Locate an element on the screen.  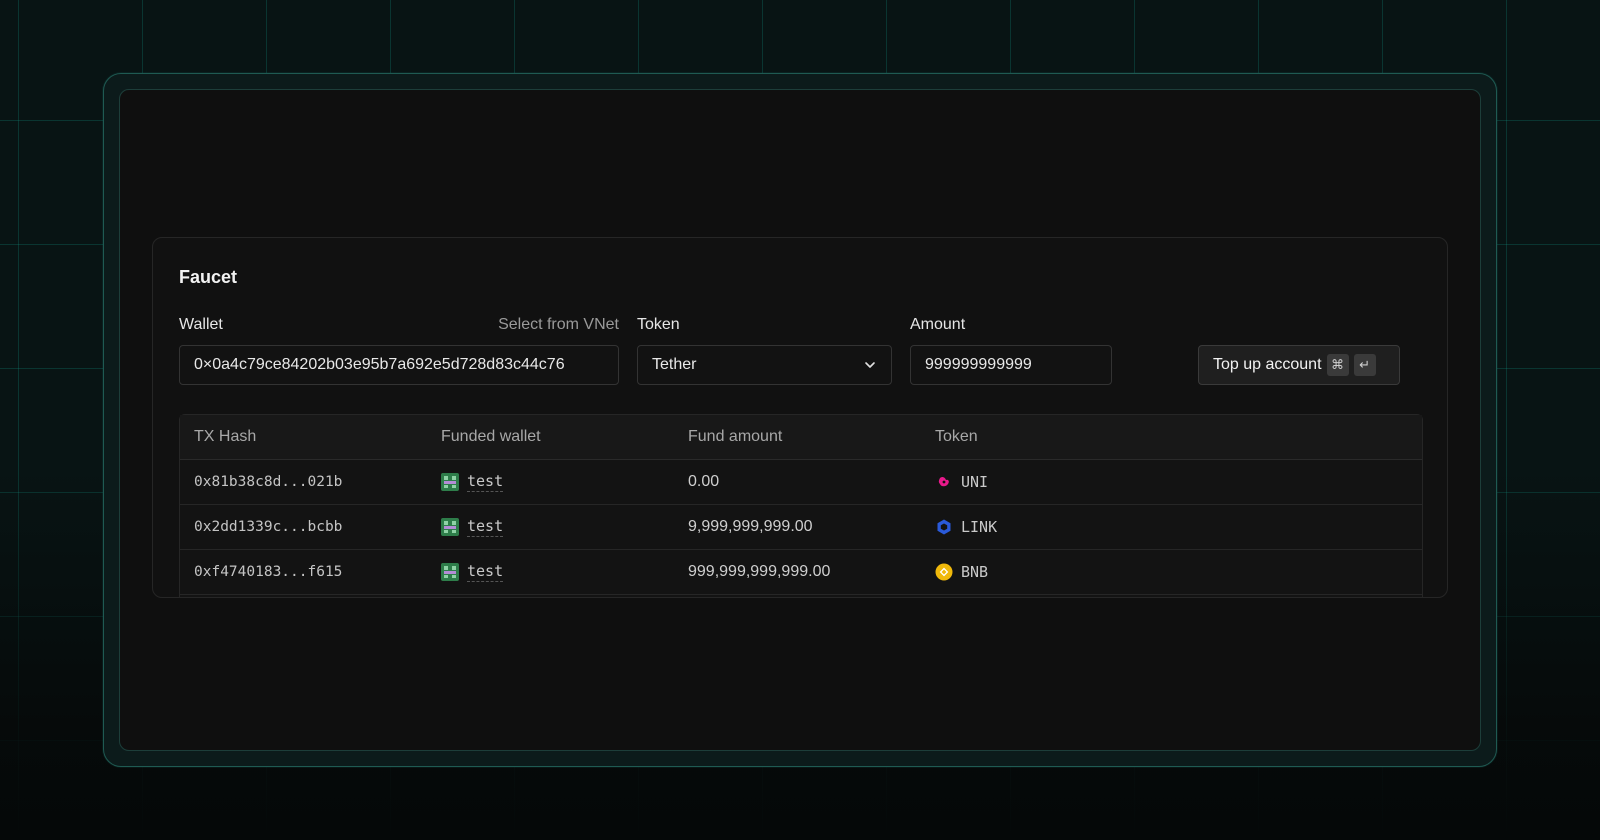
table-row: 0x2dd1339c...bcbb test 9,999,999,999.00 is located at coordinates (801, 527).